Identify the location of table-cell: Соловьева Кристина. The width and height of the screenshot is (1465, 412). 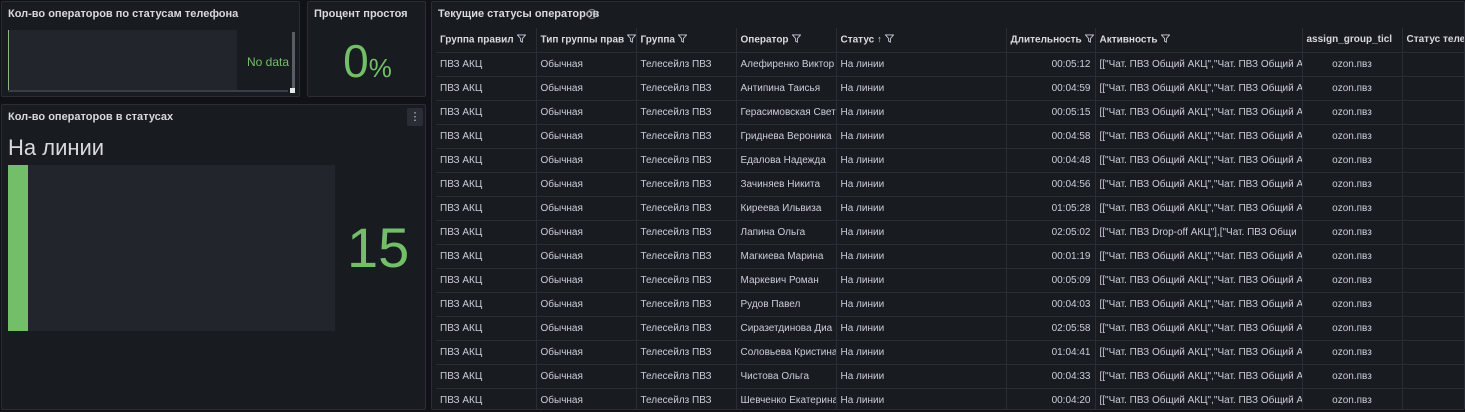
(786, 352).